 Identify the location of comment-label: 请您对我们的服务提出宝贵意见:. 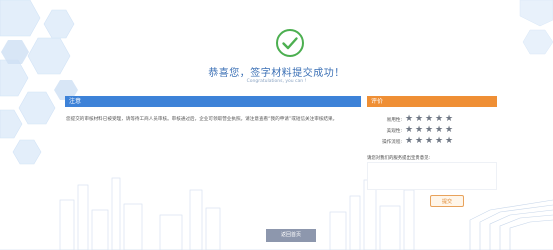
(398, 158).